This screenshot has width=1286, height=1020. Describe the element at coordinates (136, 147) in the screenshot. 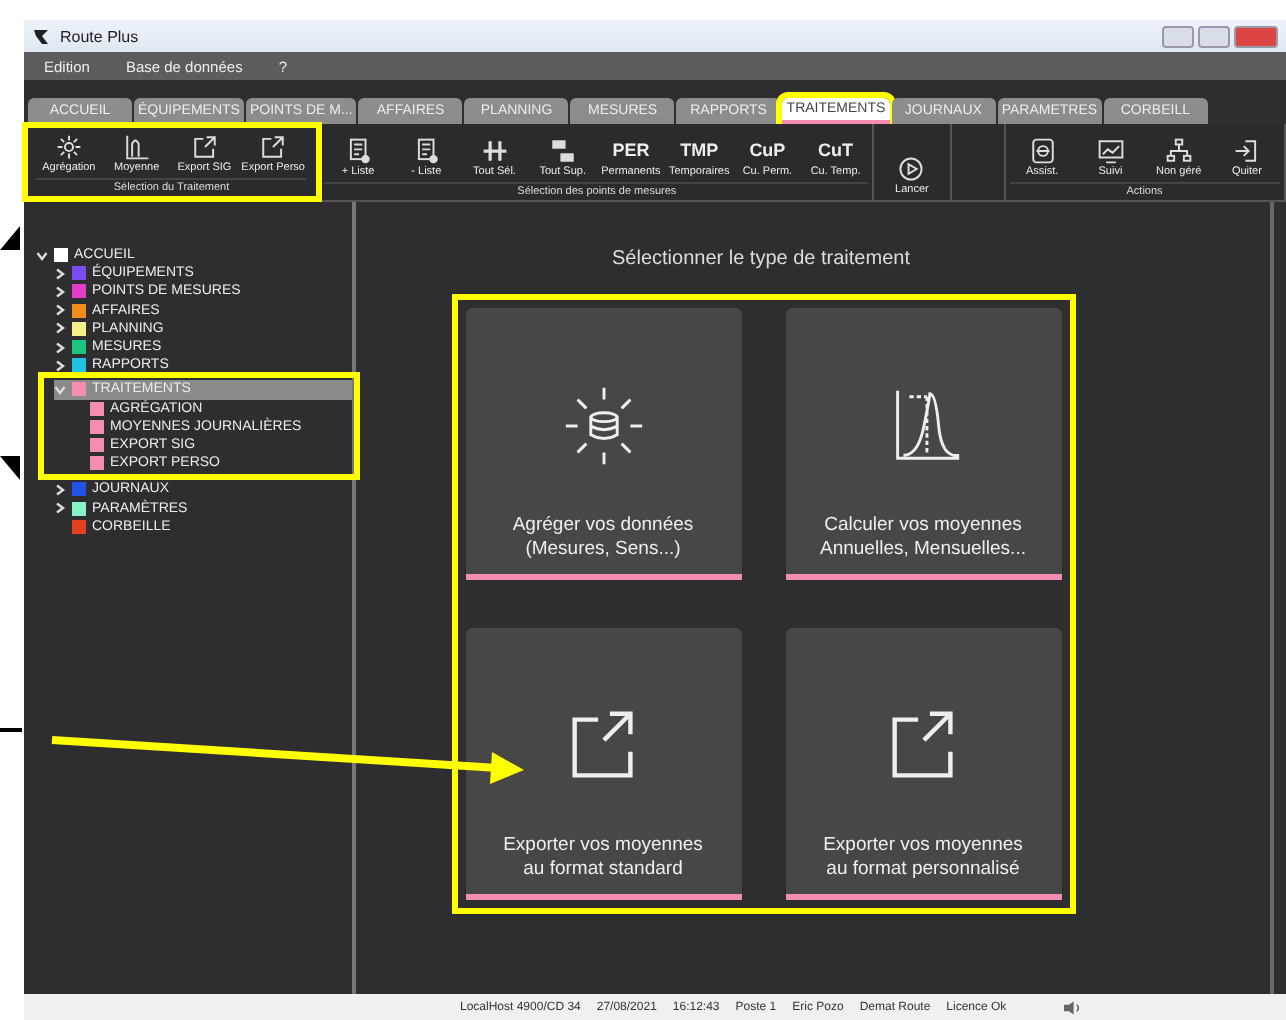

I see `chart-icon` at that location.